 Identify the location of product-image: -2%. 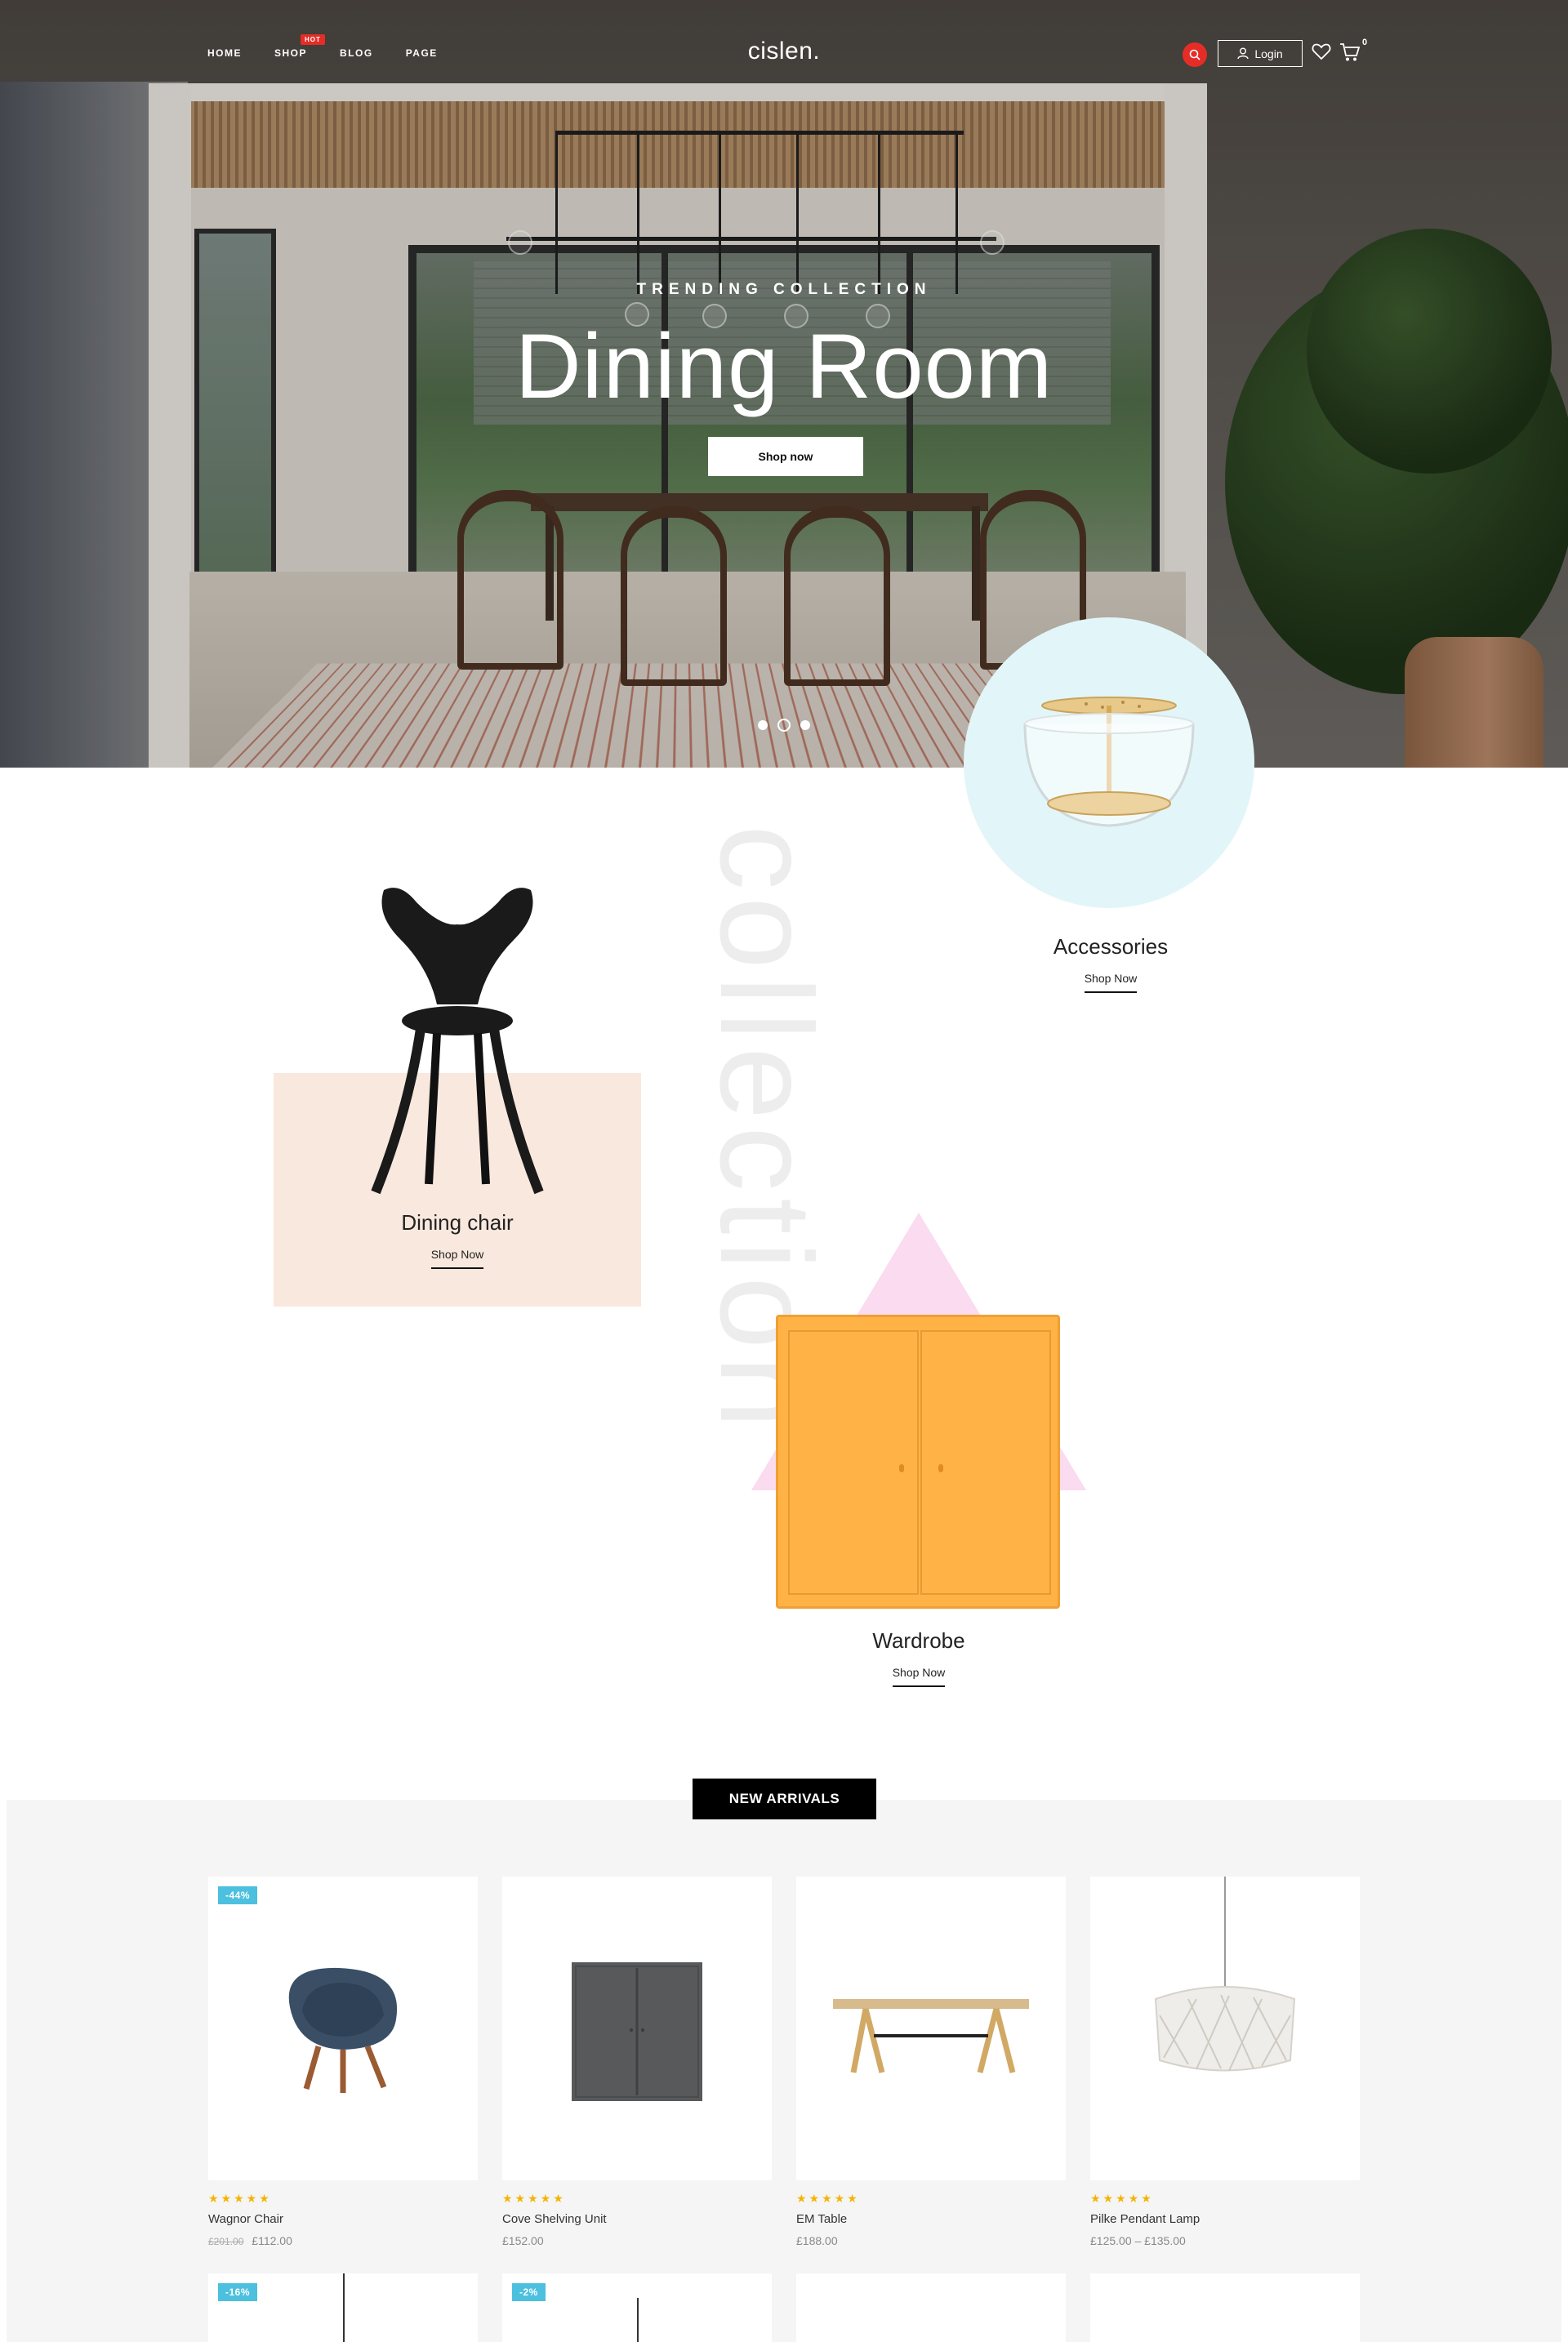
(637, 2307).